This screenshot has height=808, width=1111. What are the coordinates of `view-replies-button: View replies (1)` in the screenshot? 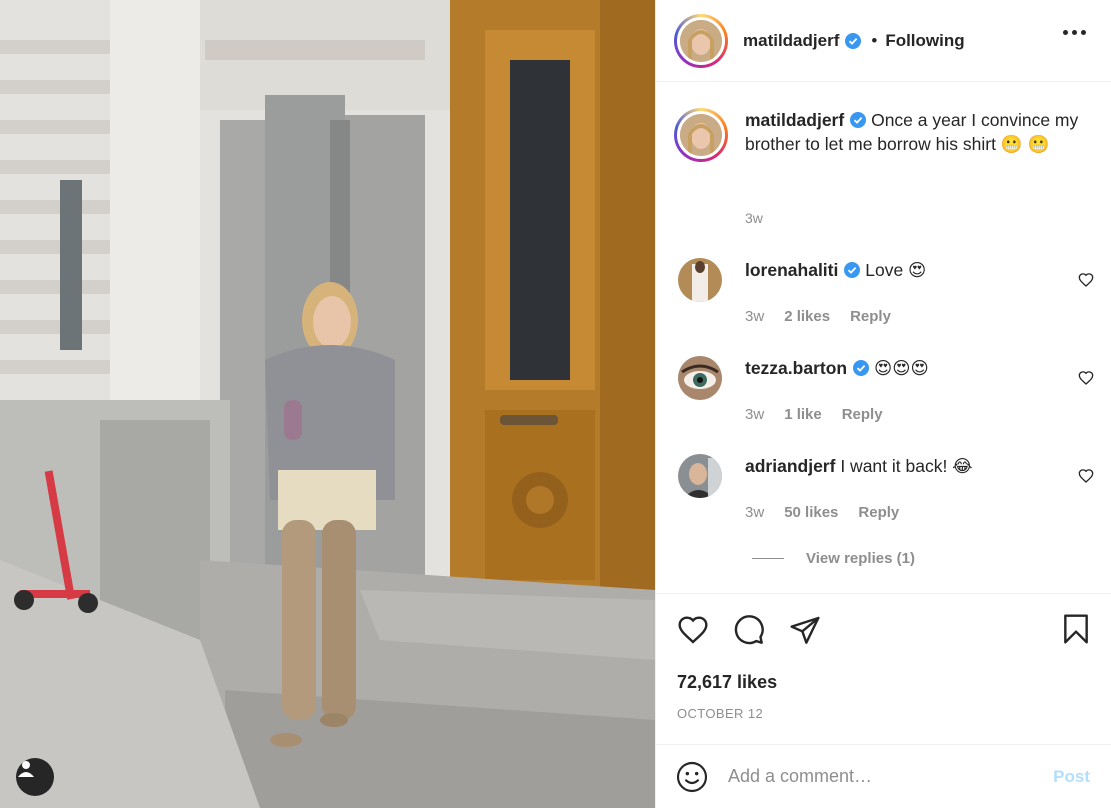 It's located at (833, 558).